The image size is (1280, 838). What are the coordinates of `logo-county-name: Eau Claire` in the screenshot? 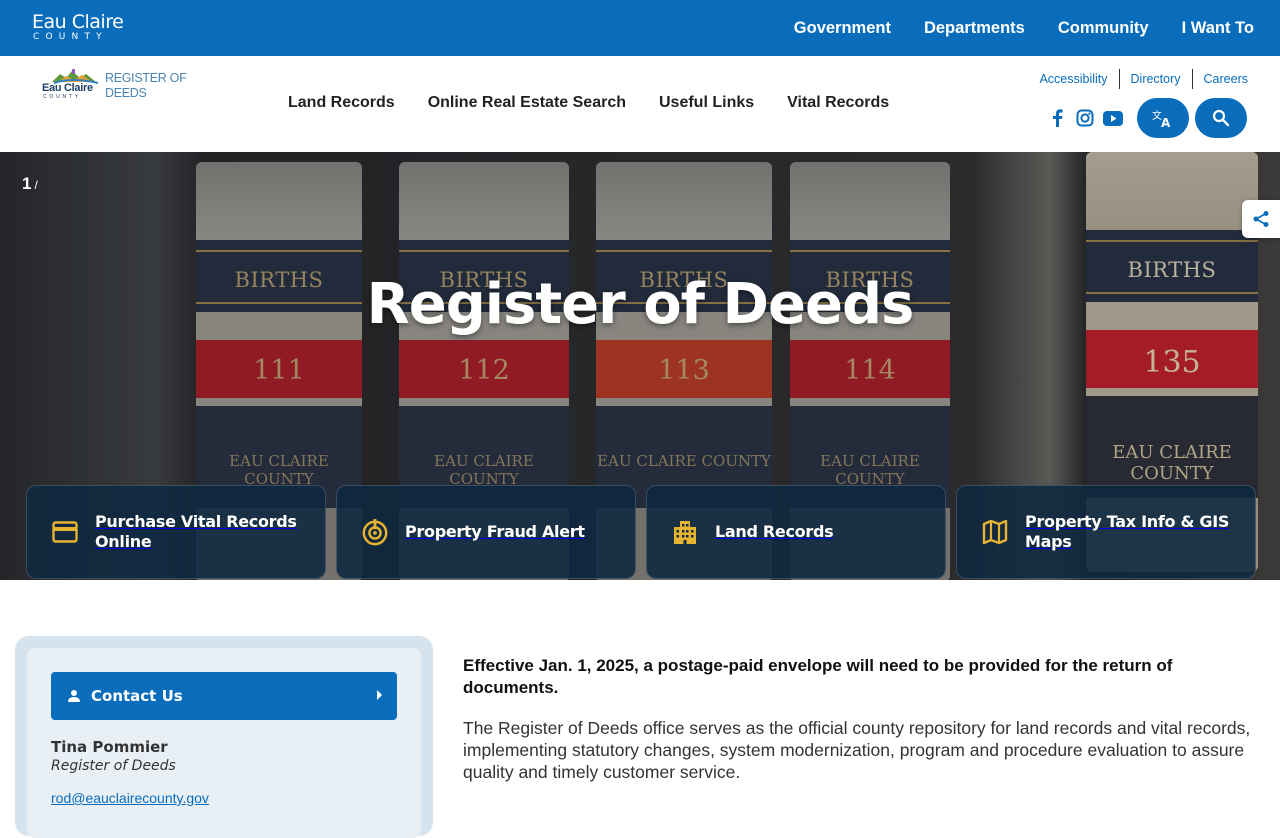 It's located at (67, 88).